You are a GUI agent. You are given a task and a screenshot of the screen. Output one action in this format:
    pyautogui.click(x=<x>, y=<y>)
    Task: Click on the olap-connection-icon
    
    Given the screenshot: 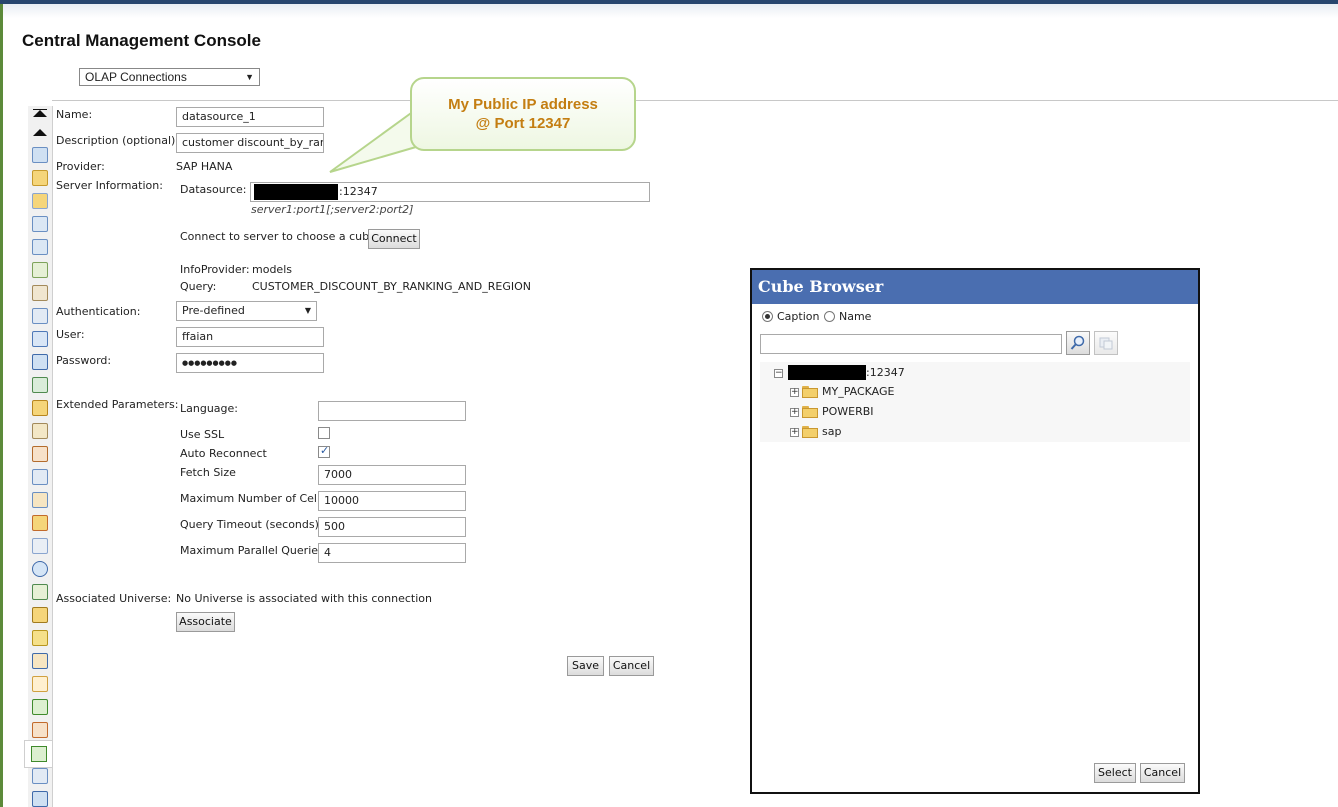 What is the action you would take?
    pyautogui.click(x=39, y=754)
    